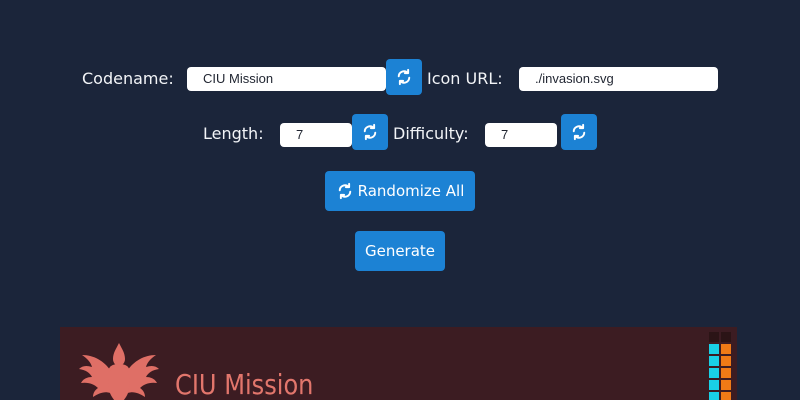 This screenshot has height=400, width=800. What do you see at coordinates (244, 384) in the screenshot?
I see `preview-title: CIU Mission` at bounding box center [244, 384].